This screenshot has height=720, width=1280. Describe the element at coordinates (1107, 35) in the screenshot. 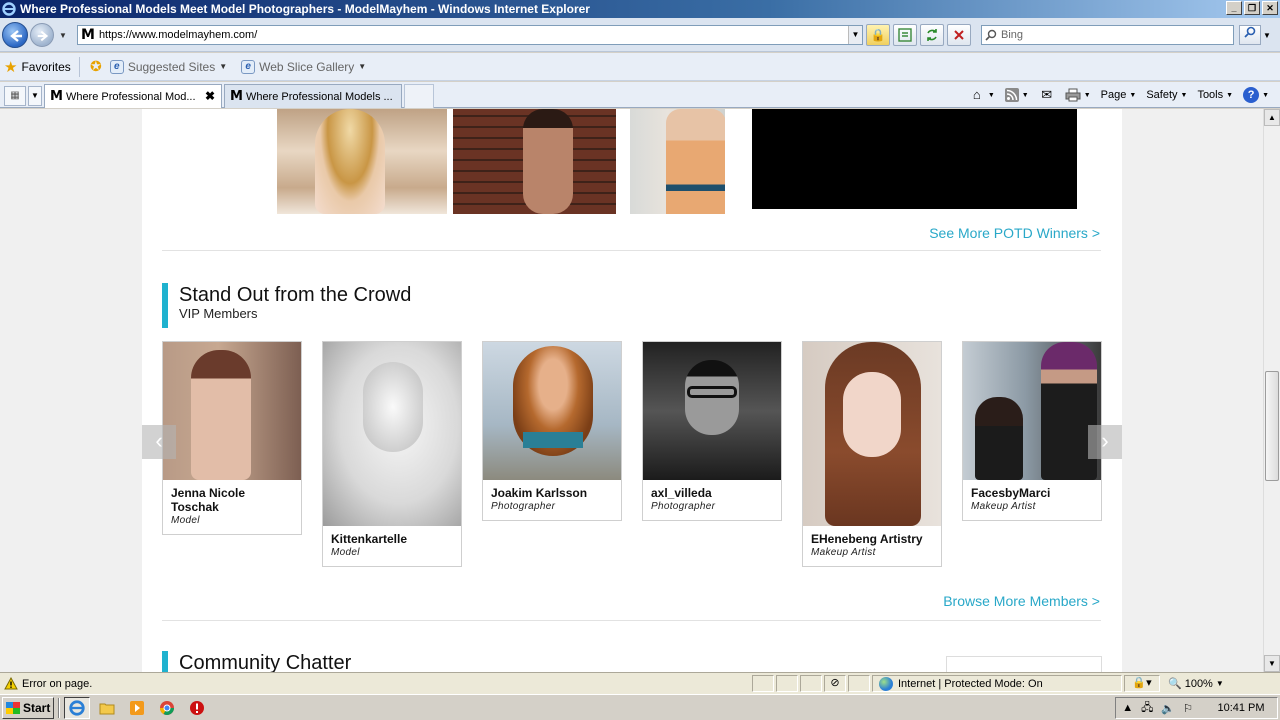

I see `search-field: Bing` at that location.